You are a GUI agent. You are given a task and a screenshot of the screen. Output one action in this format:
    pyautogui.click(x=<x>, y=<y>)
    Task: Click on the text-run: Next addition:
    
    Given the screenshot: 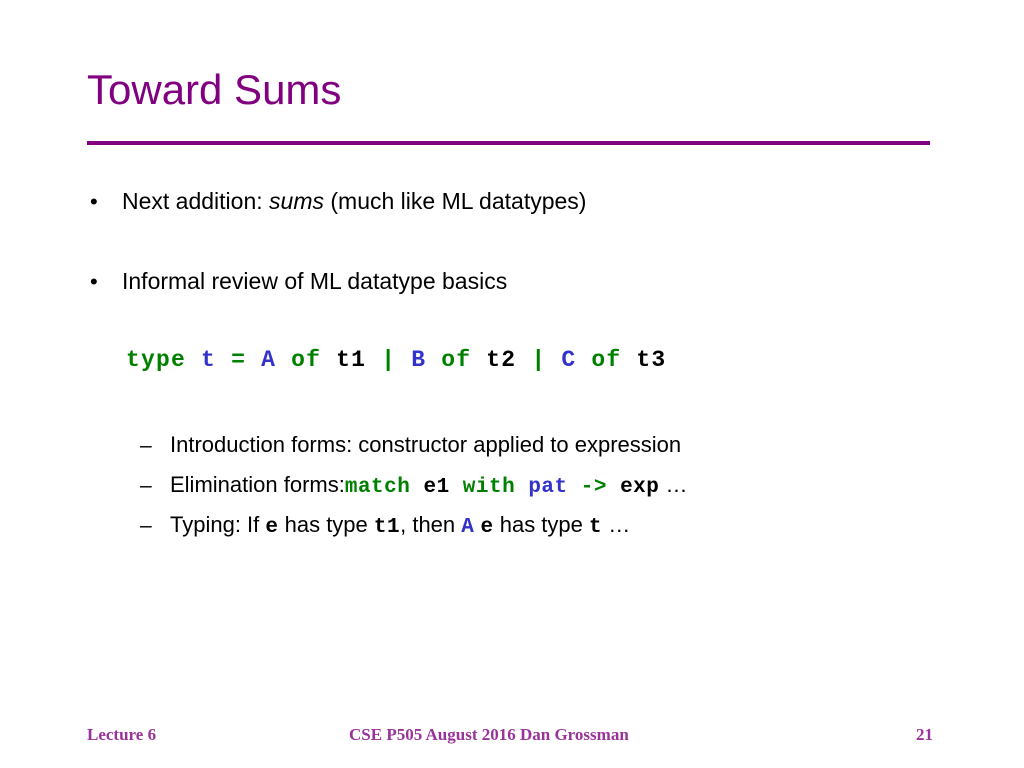 What is the action you would take?
    pyautogui.click(x=196, y=201)
    